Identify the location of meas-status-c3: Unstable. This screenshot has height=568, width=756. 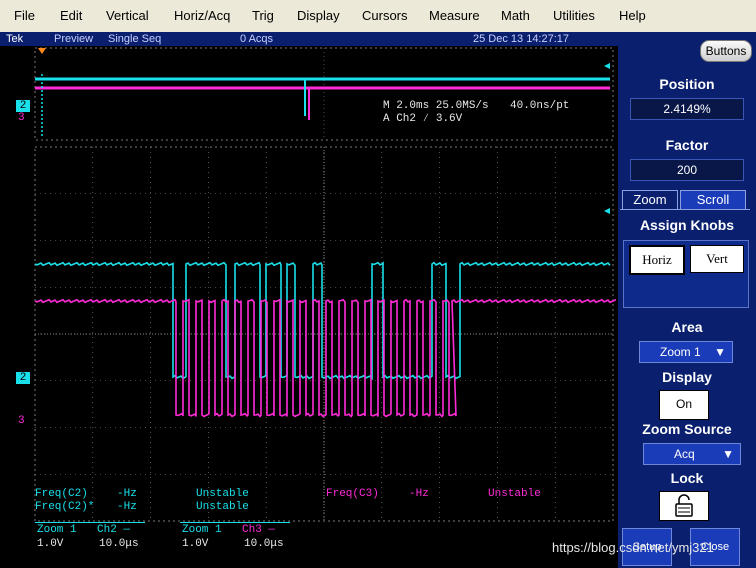
(514, 494).